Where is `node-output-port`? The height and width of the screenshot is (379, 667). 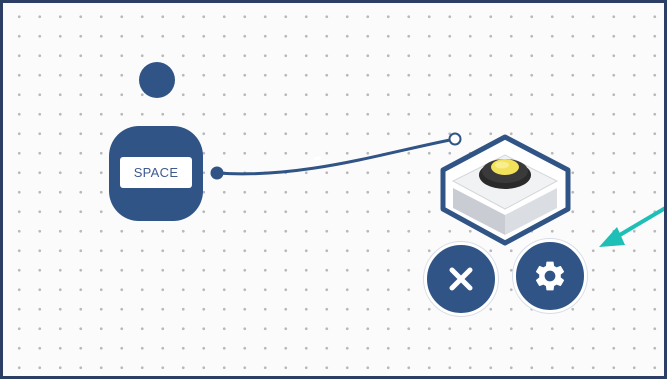
node-output-port is located at coordinates (217, 173).